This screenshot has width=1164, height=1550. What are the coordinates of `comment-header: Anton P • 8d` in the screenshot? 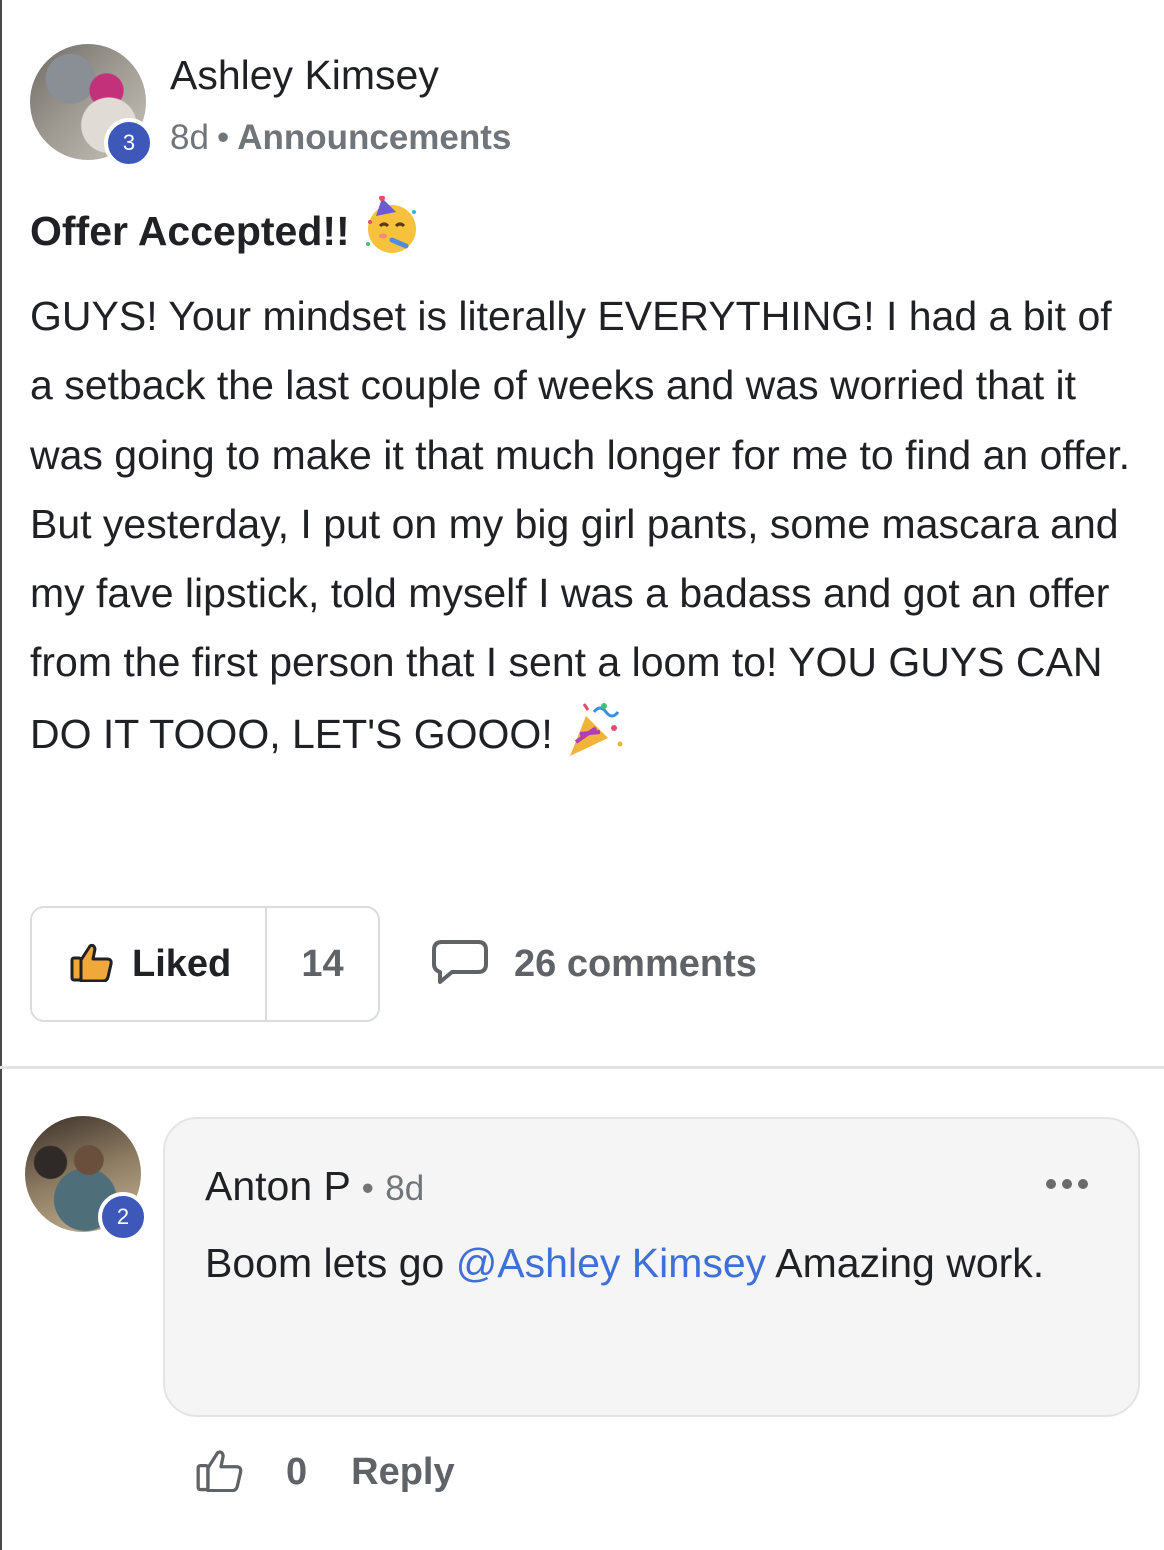 It's located at (314, 1186).